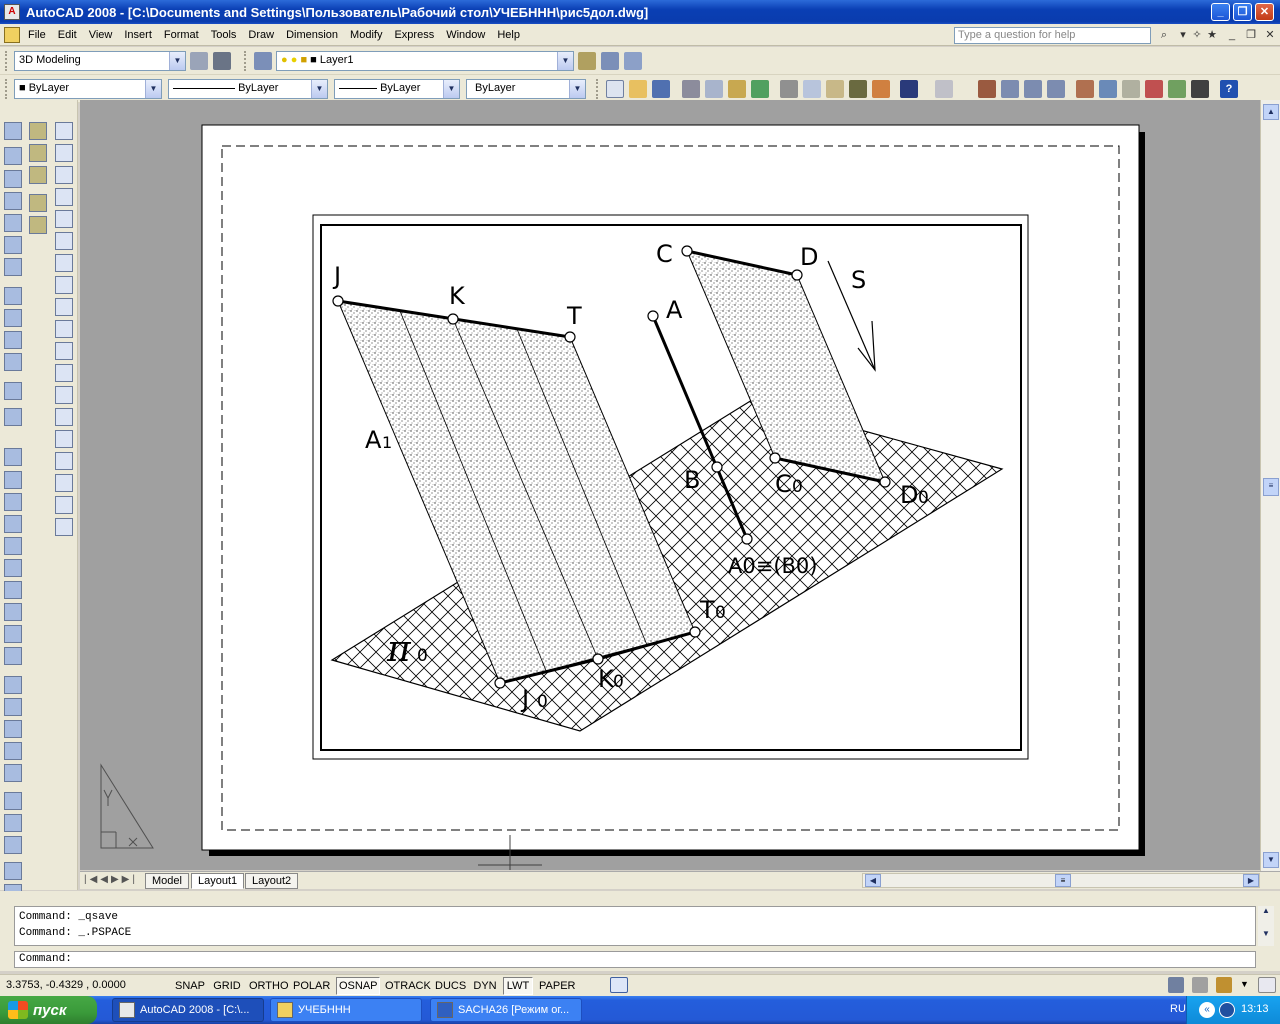 Image resolution: width=1280 pixels, height=1024 pixels. I want to click on layer-states-icon, so click(633, 61).